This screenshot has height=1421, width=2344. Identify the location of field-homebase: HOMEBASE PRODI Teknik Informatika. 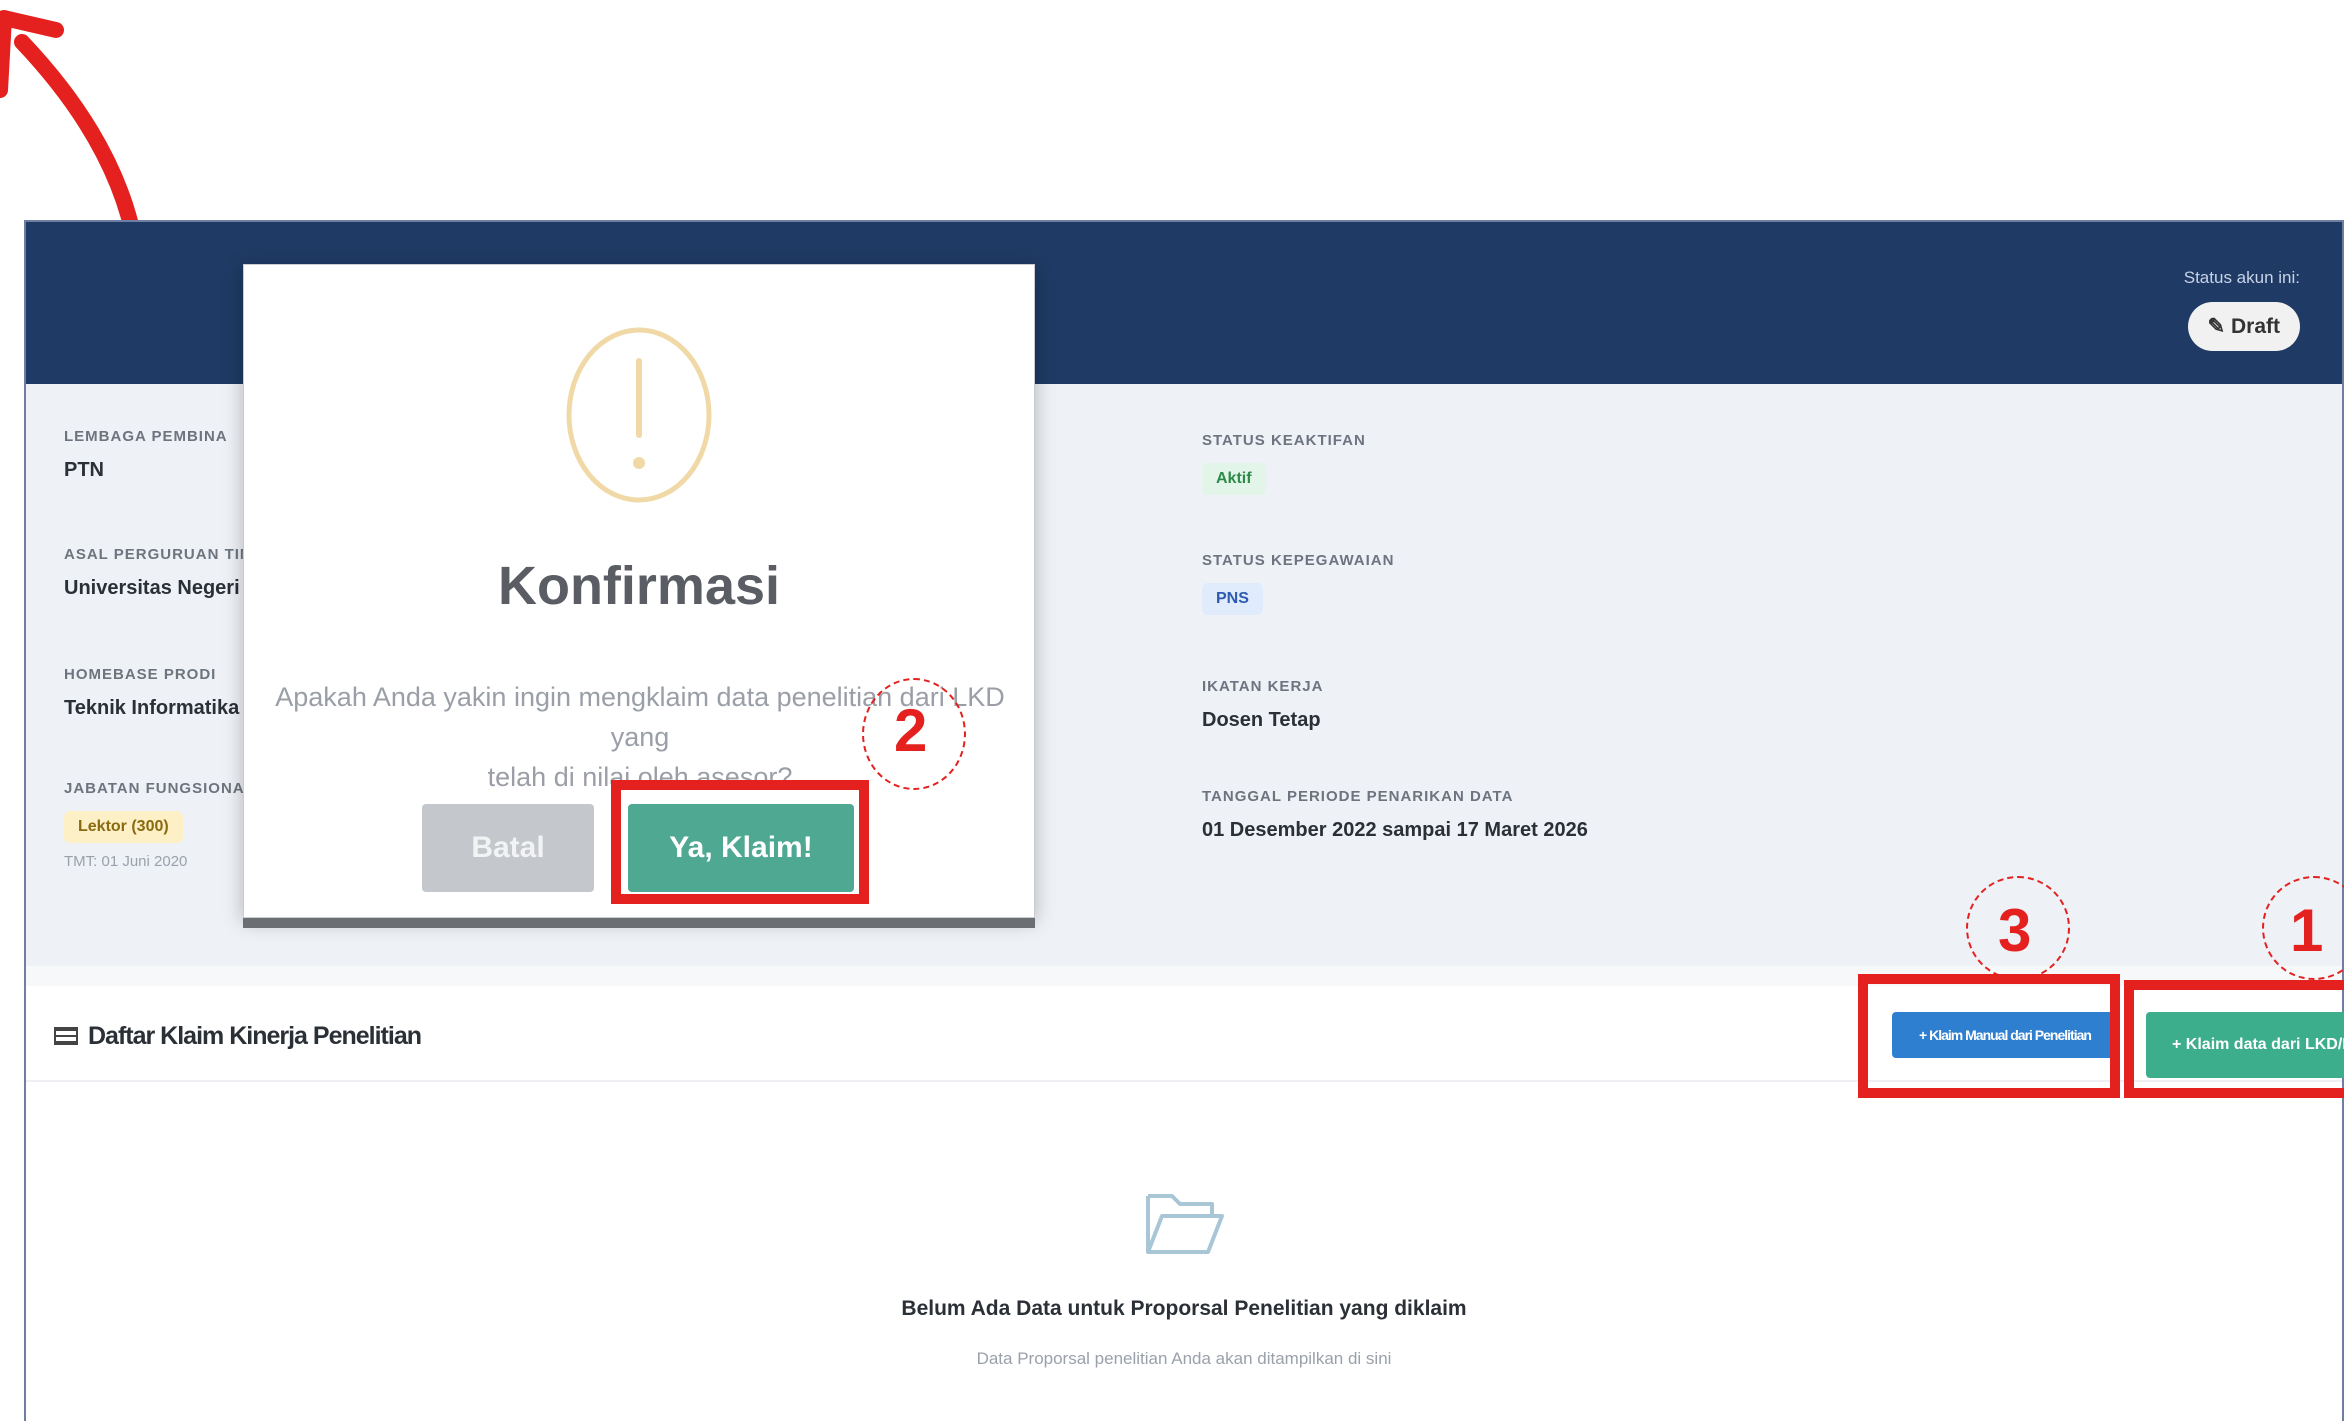
(151, 693).